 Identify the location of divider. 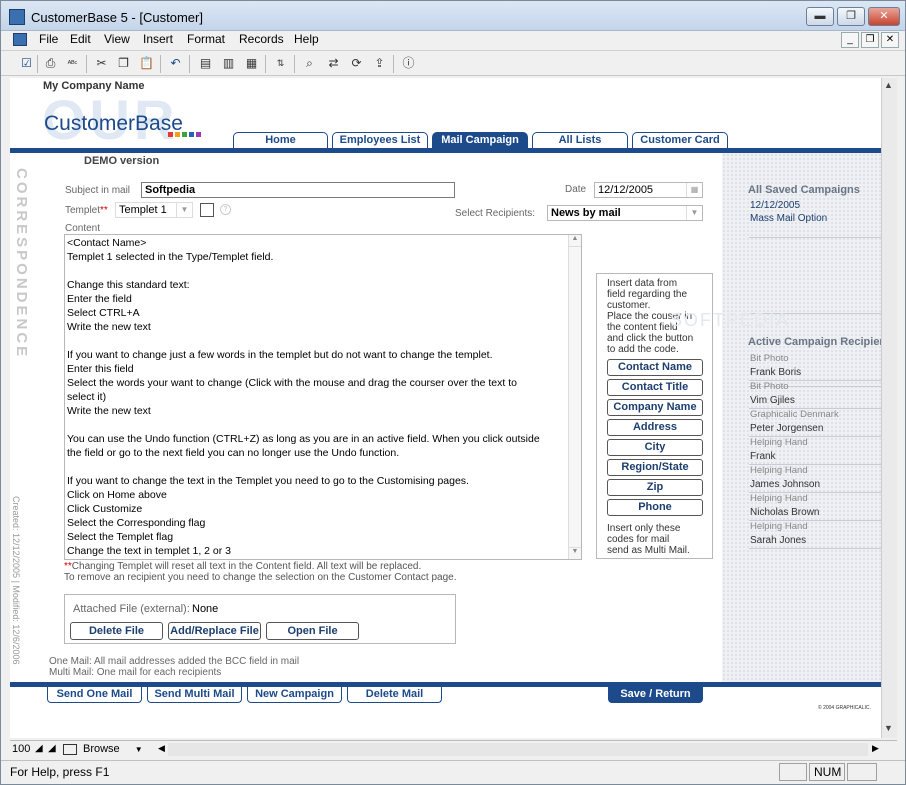
(815, 548).